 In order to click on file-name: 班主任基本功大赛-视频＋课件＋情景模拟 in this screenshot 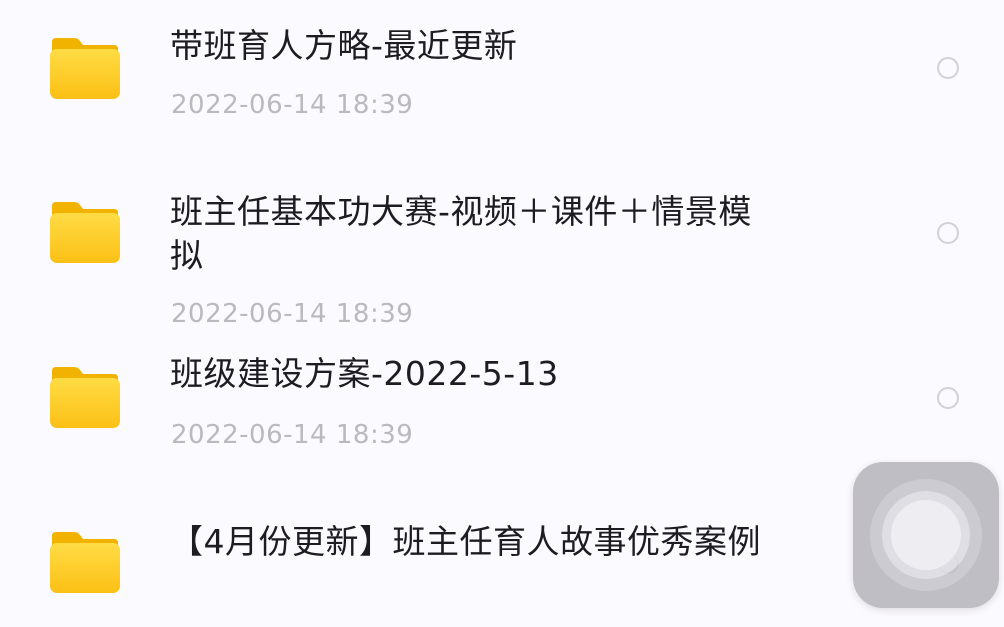, I will do `click(461, 233)`.